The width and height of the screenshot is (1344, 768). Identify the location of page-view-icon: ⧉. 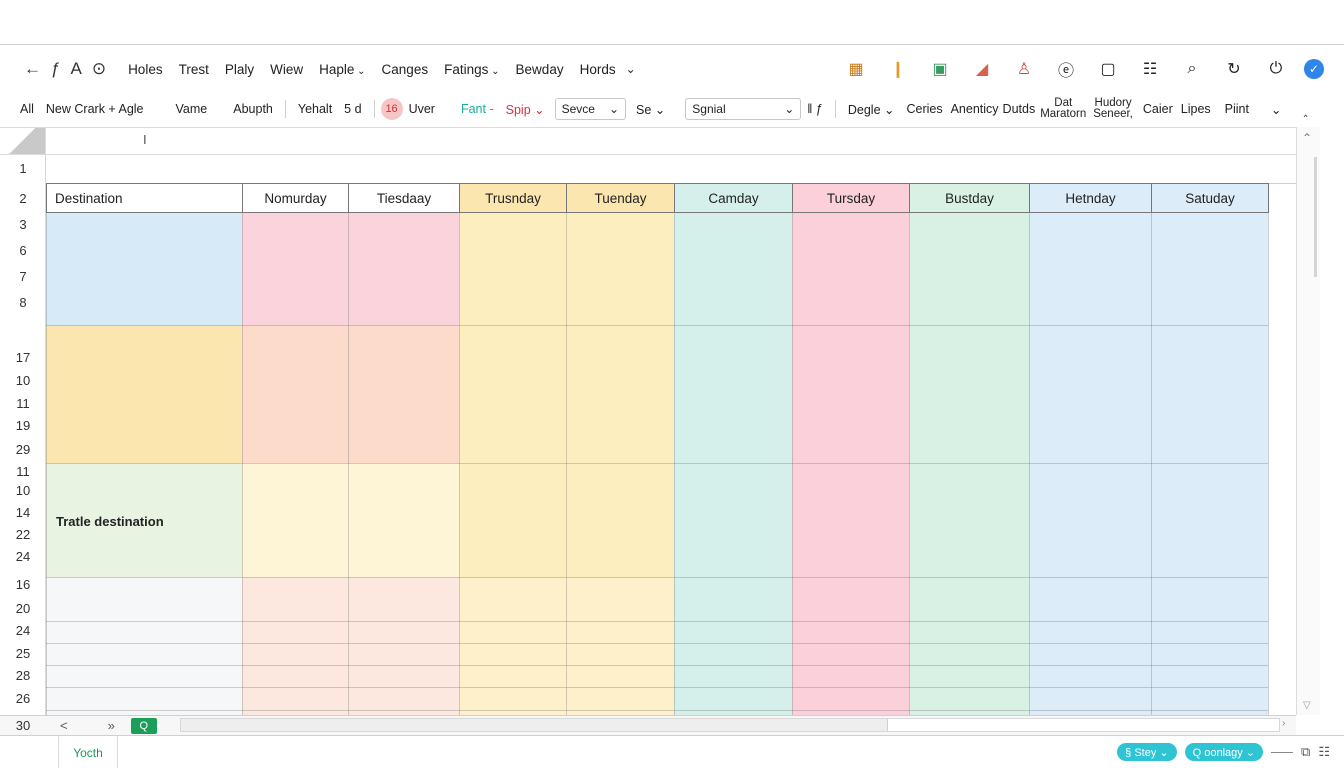
(1305, 752).